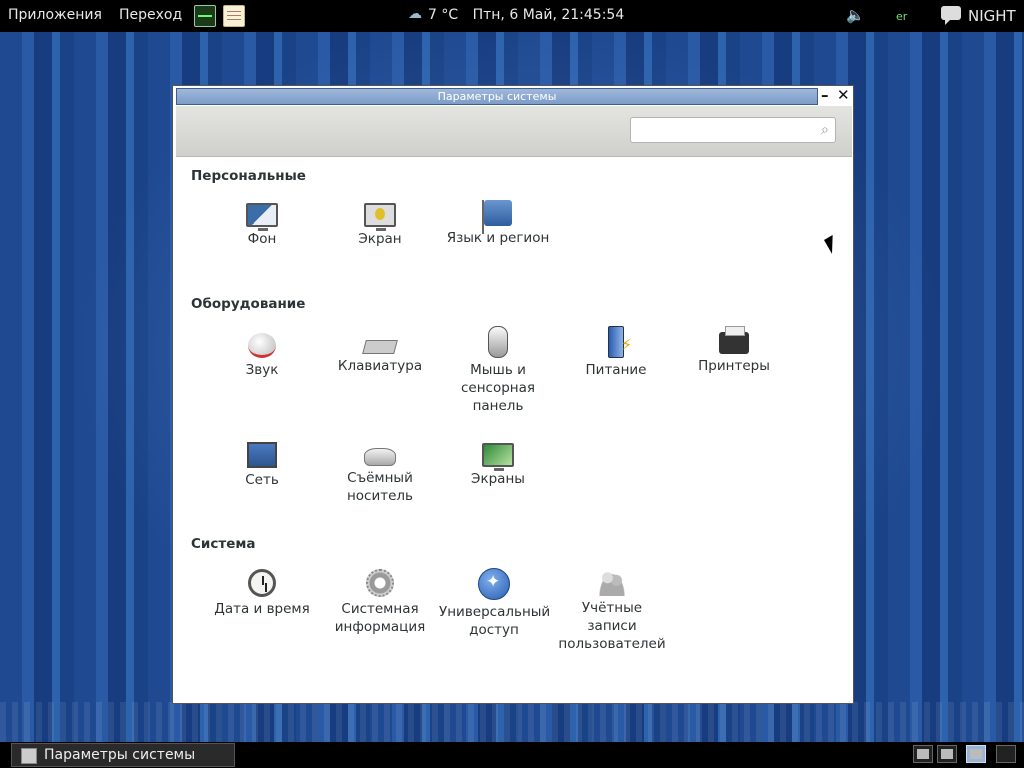  What do you see at coordinates (443, 15) in the screenshot?
I see `weather-temperature: 7 °C` at bounding box center [443, 15].